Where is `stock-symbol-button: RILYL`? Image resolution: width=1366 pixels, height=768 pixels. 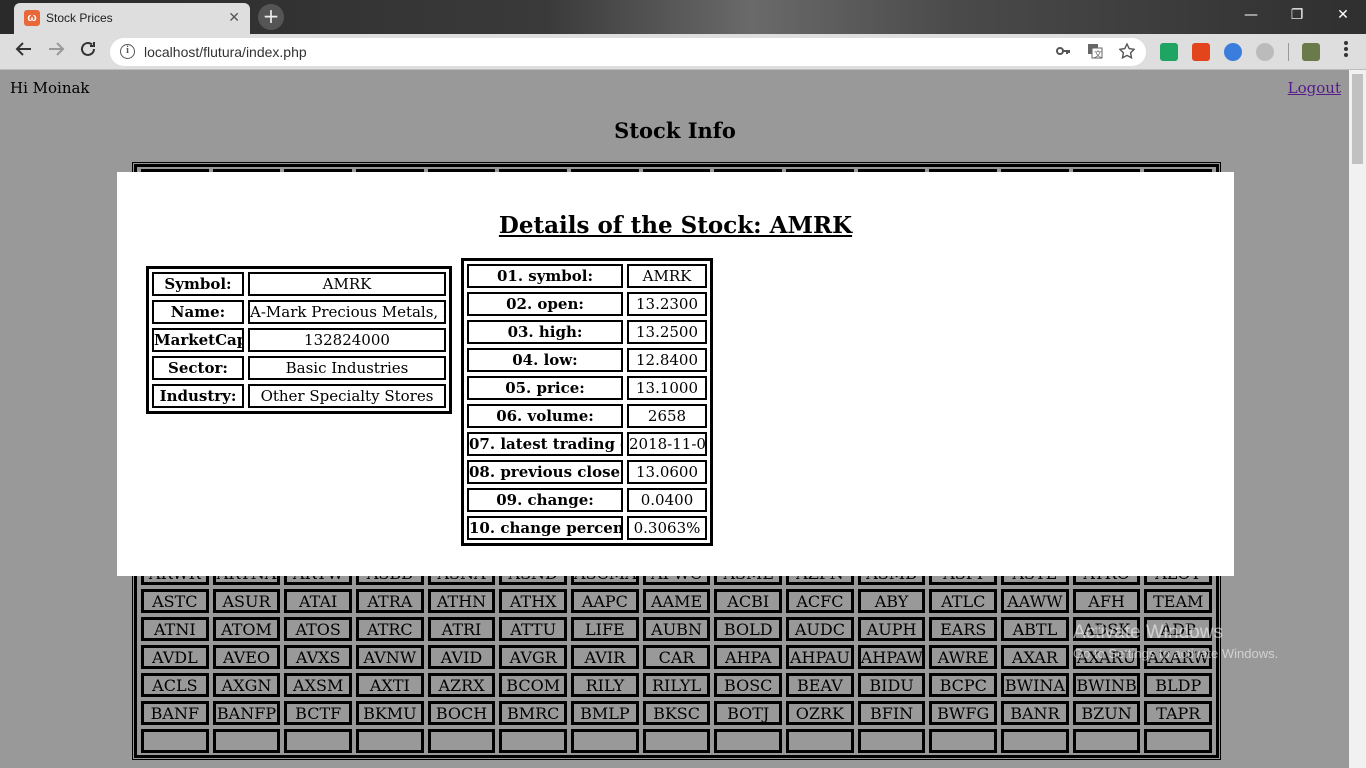
stock-symbol-button: RILYL is located at coordinates (676, 685).